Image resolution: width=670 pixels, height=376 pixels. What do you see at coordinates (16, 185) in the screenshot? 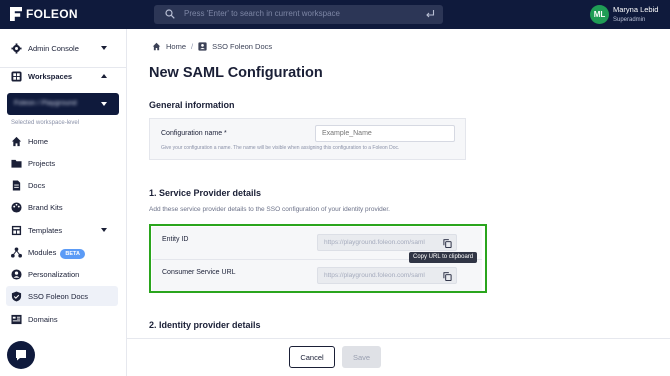
I see `doc-icon` at bounding box center [16, 185].